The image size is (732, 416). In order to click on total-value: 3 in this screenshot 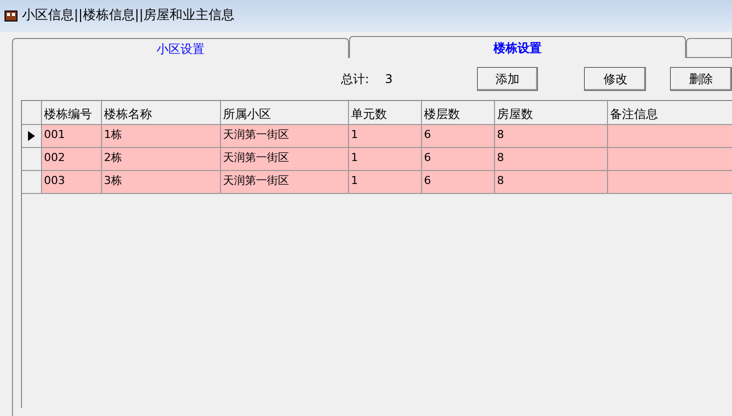, I will do `click(389, 79)`.